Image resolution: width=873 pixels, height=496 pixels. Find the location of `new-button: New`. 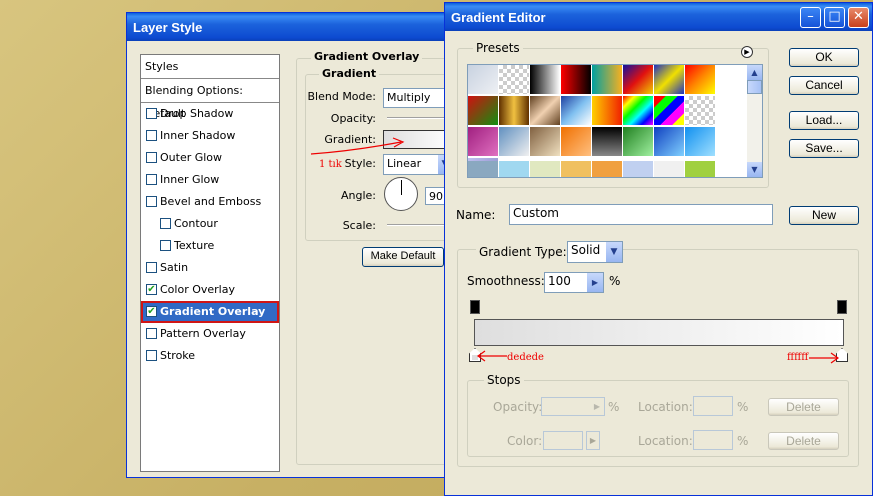

new-button: New is located at coordinates (824, 215).